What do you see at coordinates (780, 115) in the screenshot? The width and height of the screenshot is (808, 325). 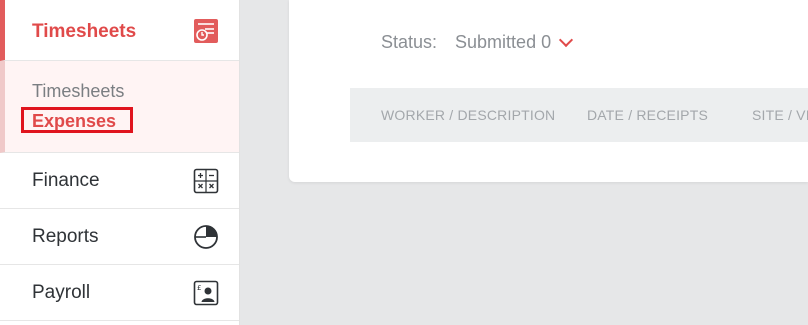 I see `column-header-site: SITE / VI` at bounding box center [780, 115].